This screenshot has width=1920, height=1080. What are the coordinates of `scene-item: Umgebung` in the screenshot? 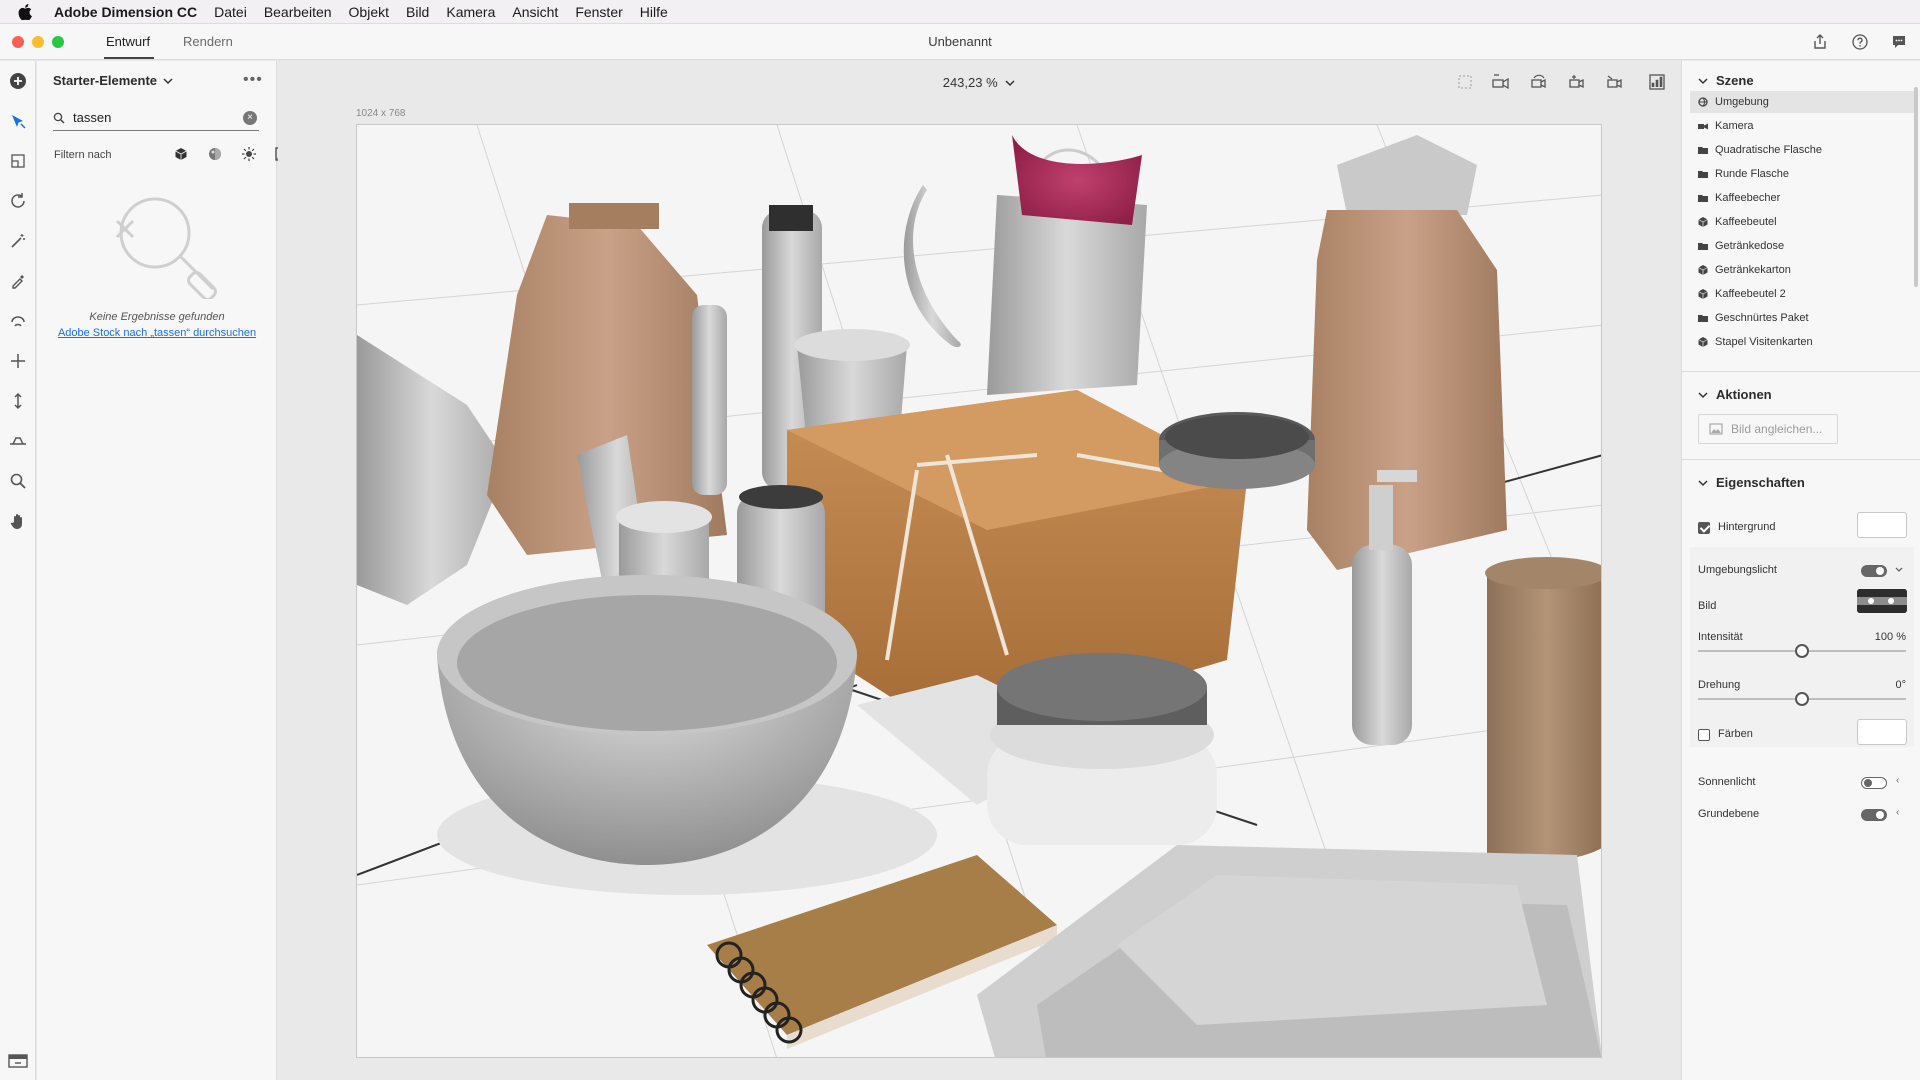 It's located at (1802, 102).